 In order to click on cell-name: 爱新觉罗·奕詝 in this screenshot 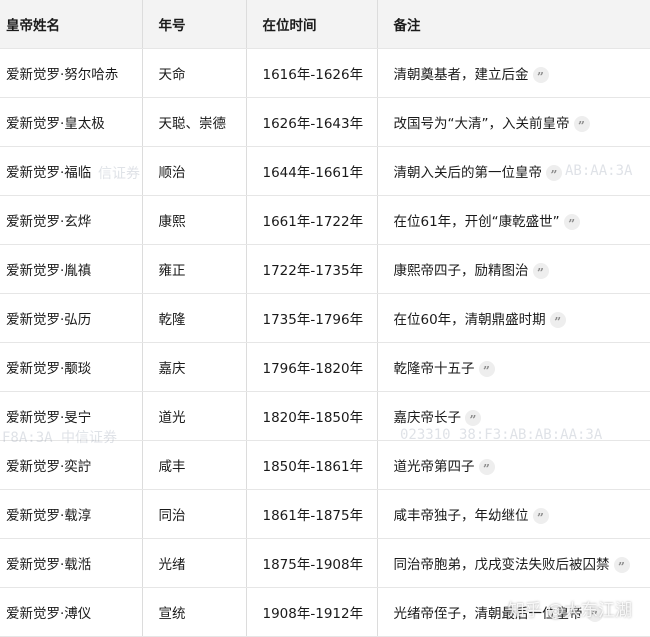, I will do `click(71, 465)`.